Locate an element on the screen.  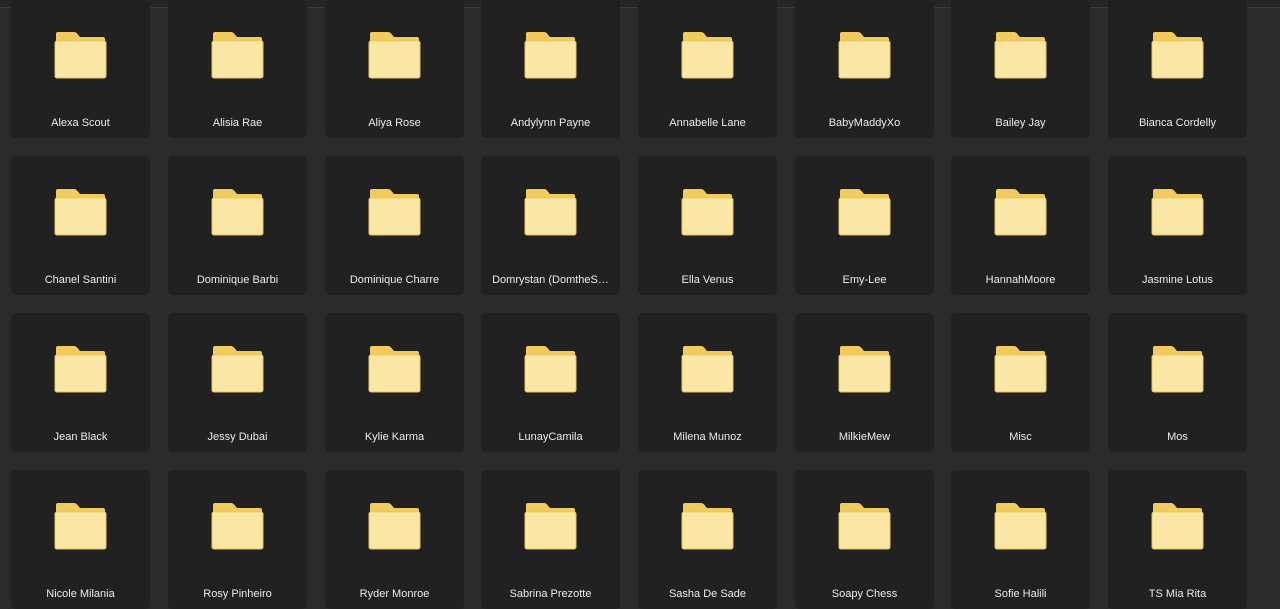
folder-tile-25: Nicole Milania is located at coordinates (80, 539).